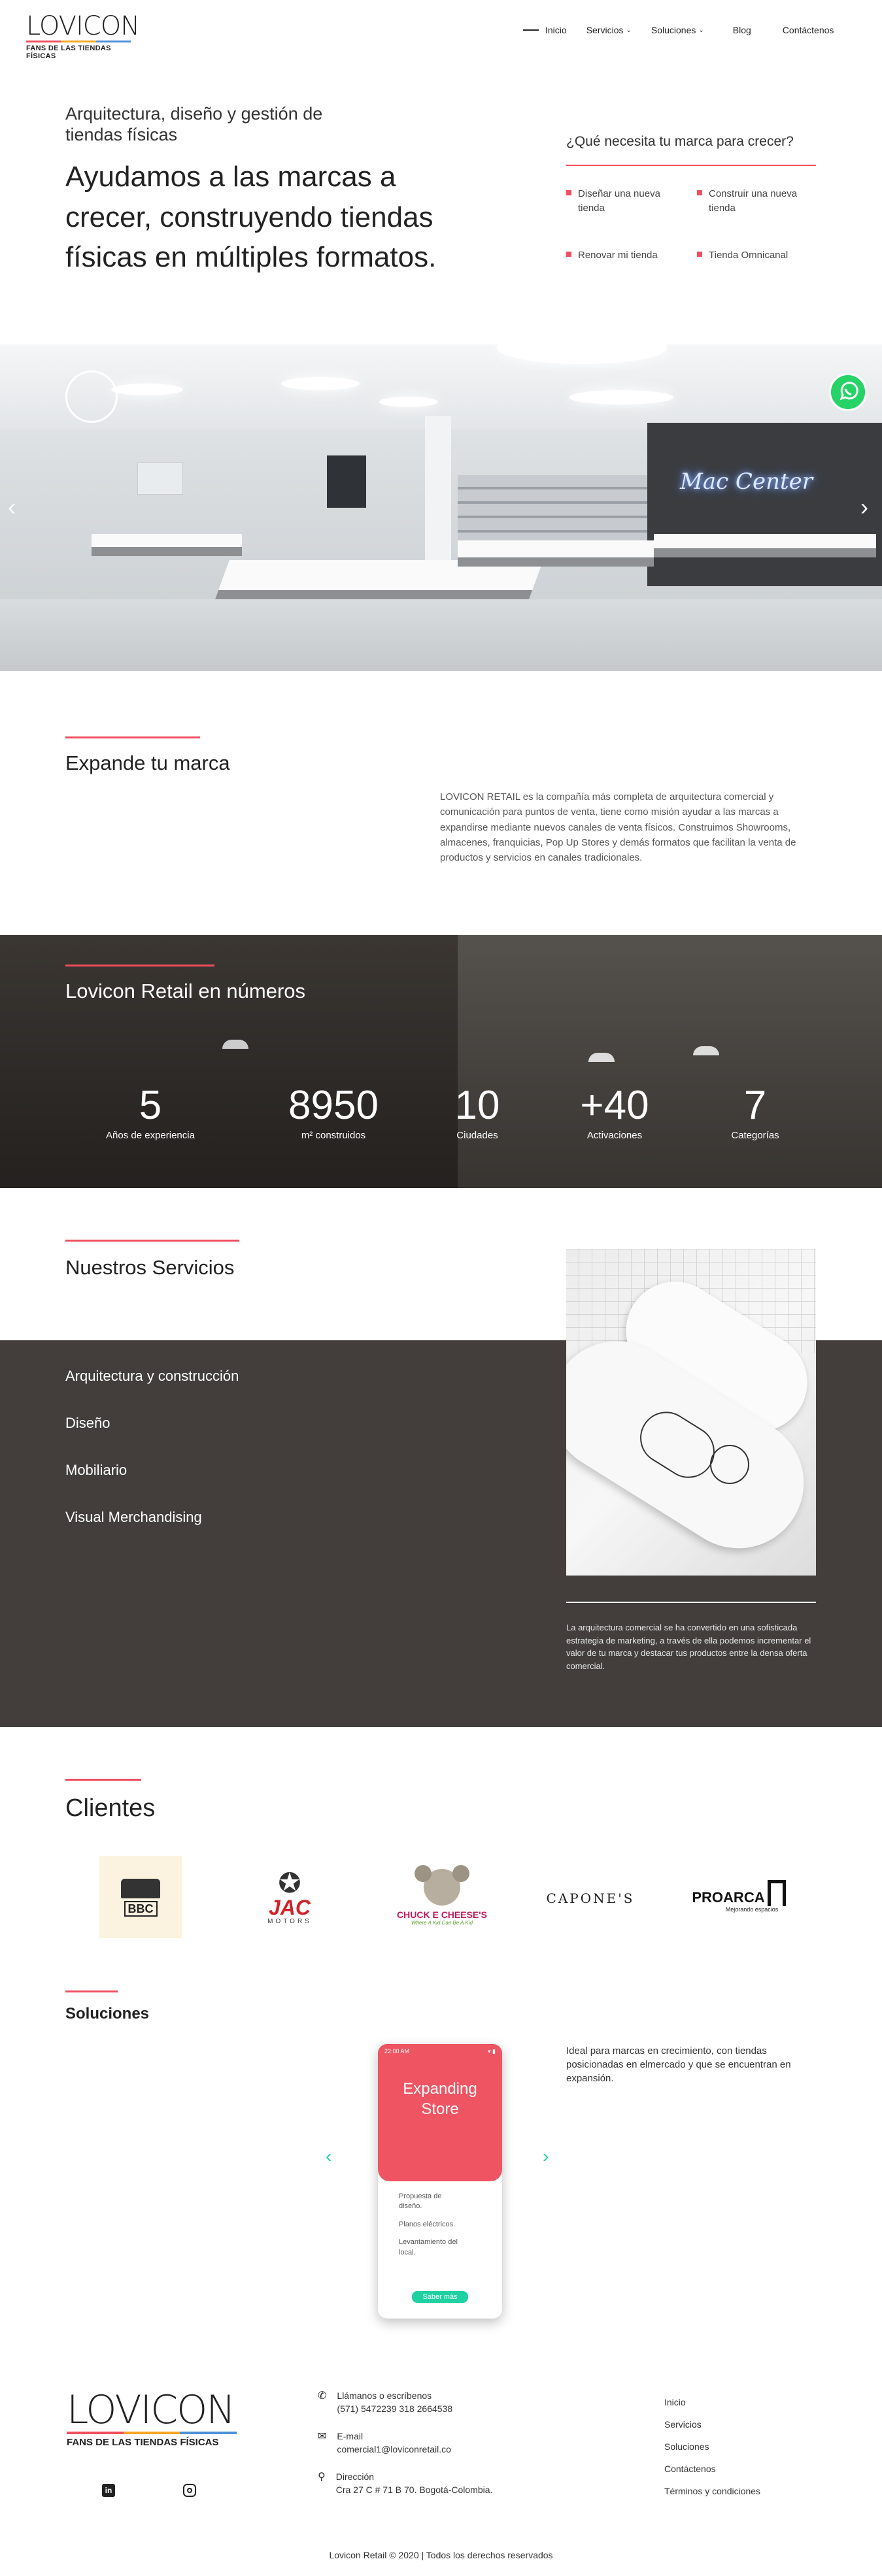 The height and width of the screenshot is (2576, 882). Describe the element at coordinates (729, 1464) in the screenshot. I see `blueprint-sketch` at that location.